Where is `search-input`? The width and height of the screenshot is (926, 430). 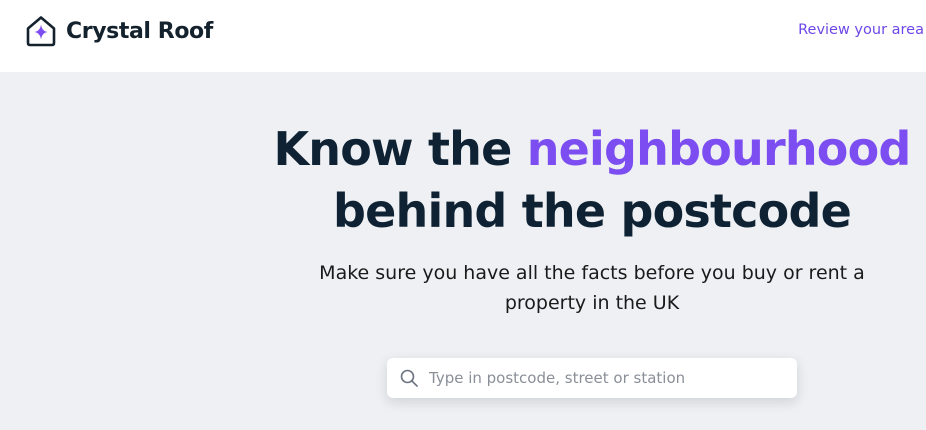
search-input is located at coordinates (609, 378).